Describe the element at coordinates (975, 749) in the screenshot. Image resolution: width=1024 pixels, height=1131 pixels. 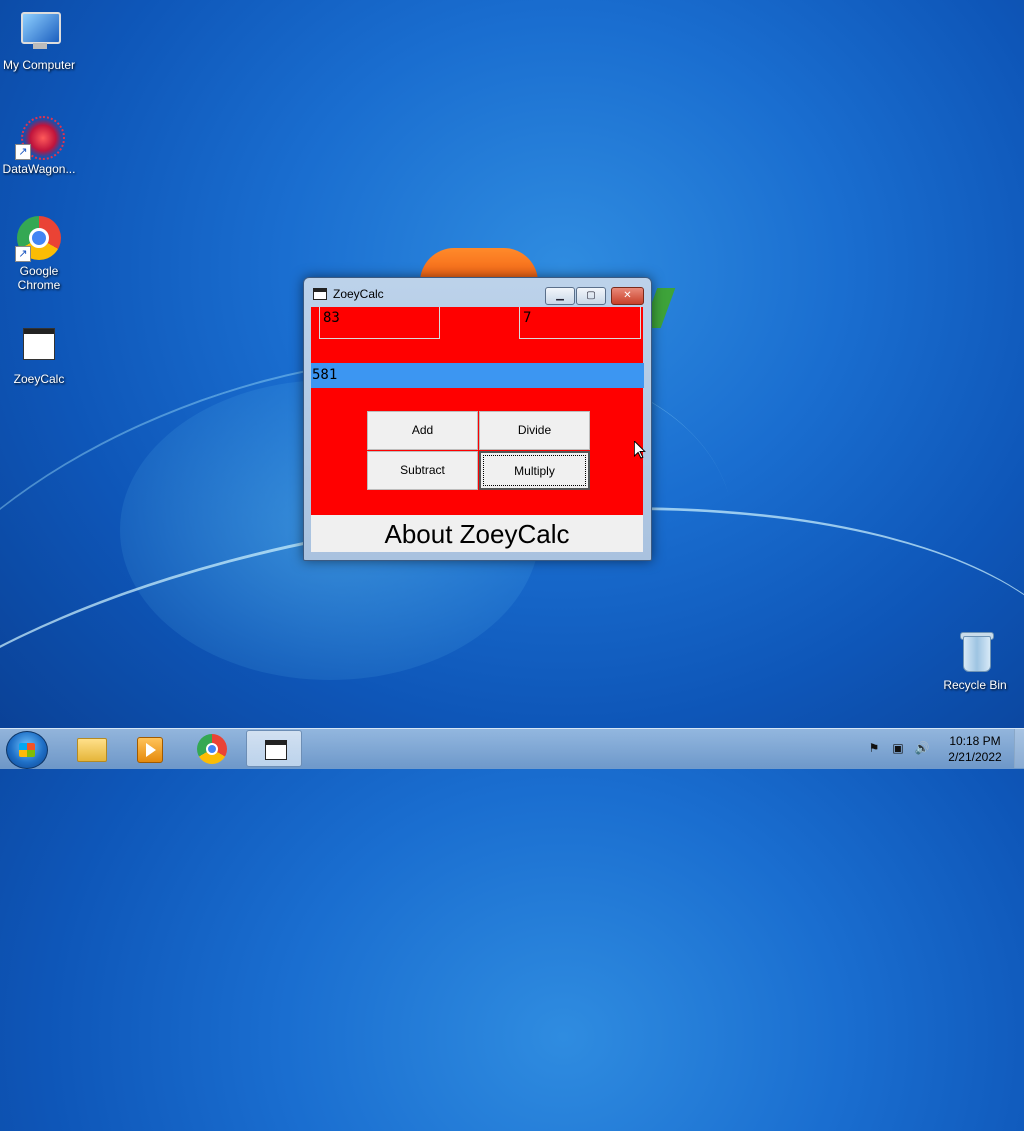
I see `system-clock: 10:18 PM 2/21/2022` at that location.